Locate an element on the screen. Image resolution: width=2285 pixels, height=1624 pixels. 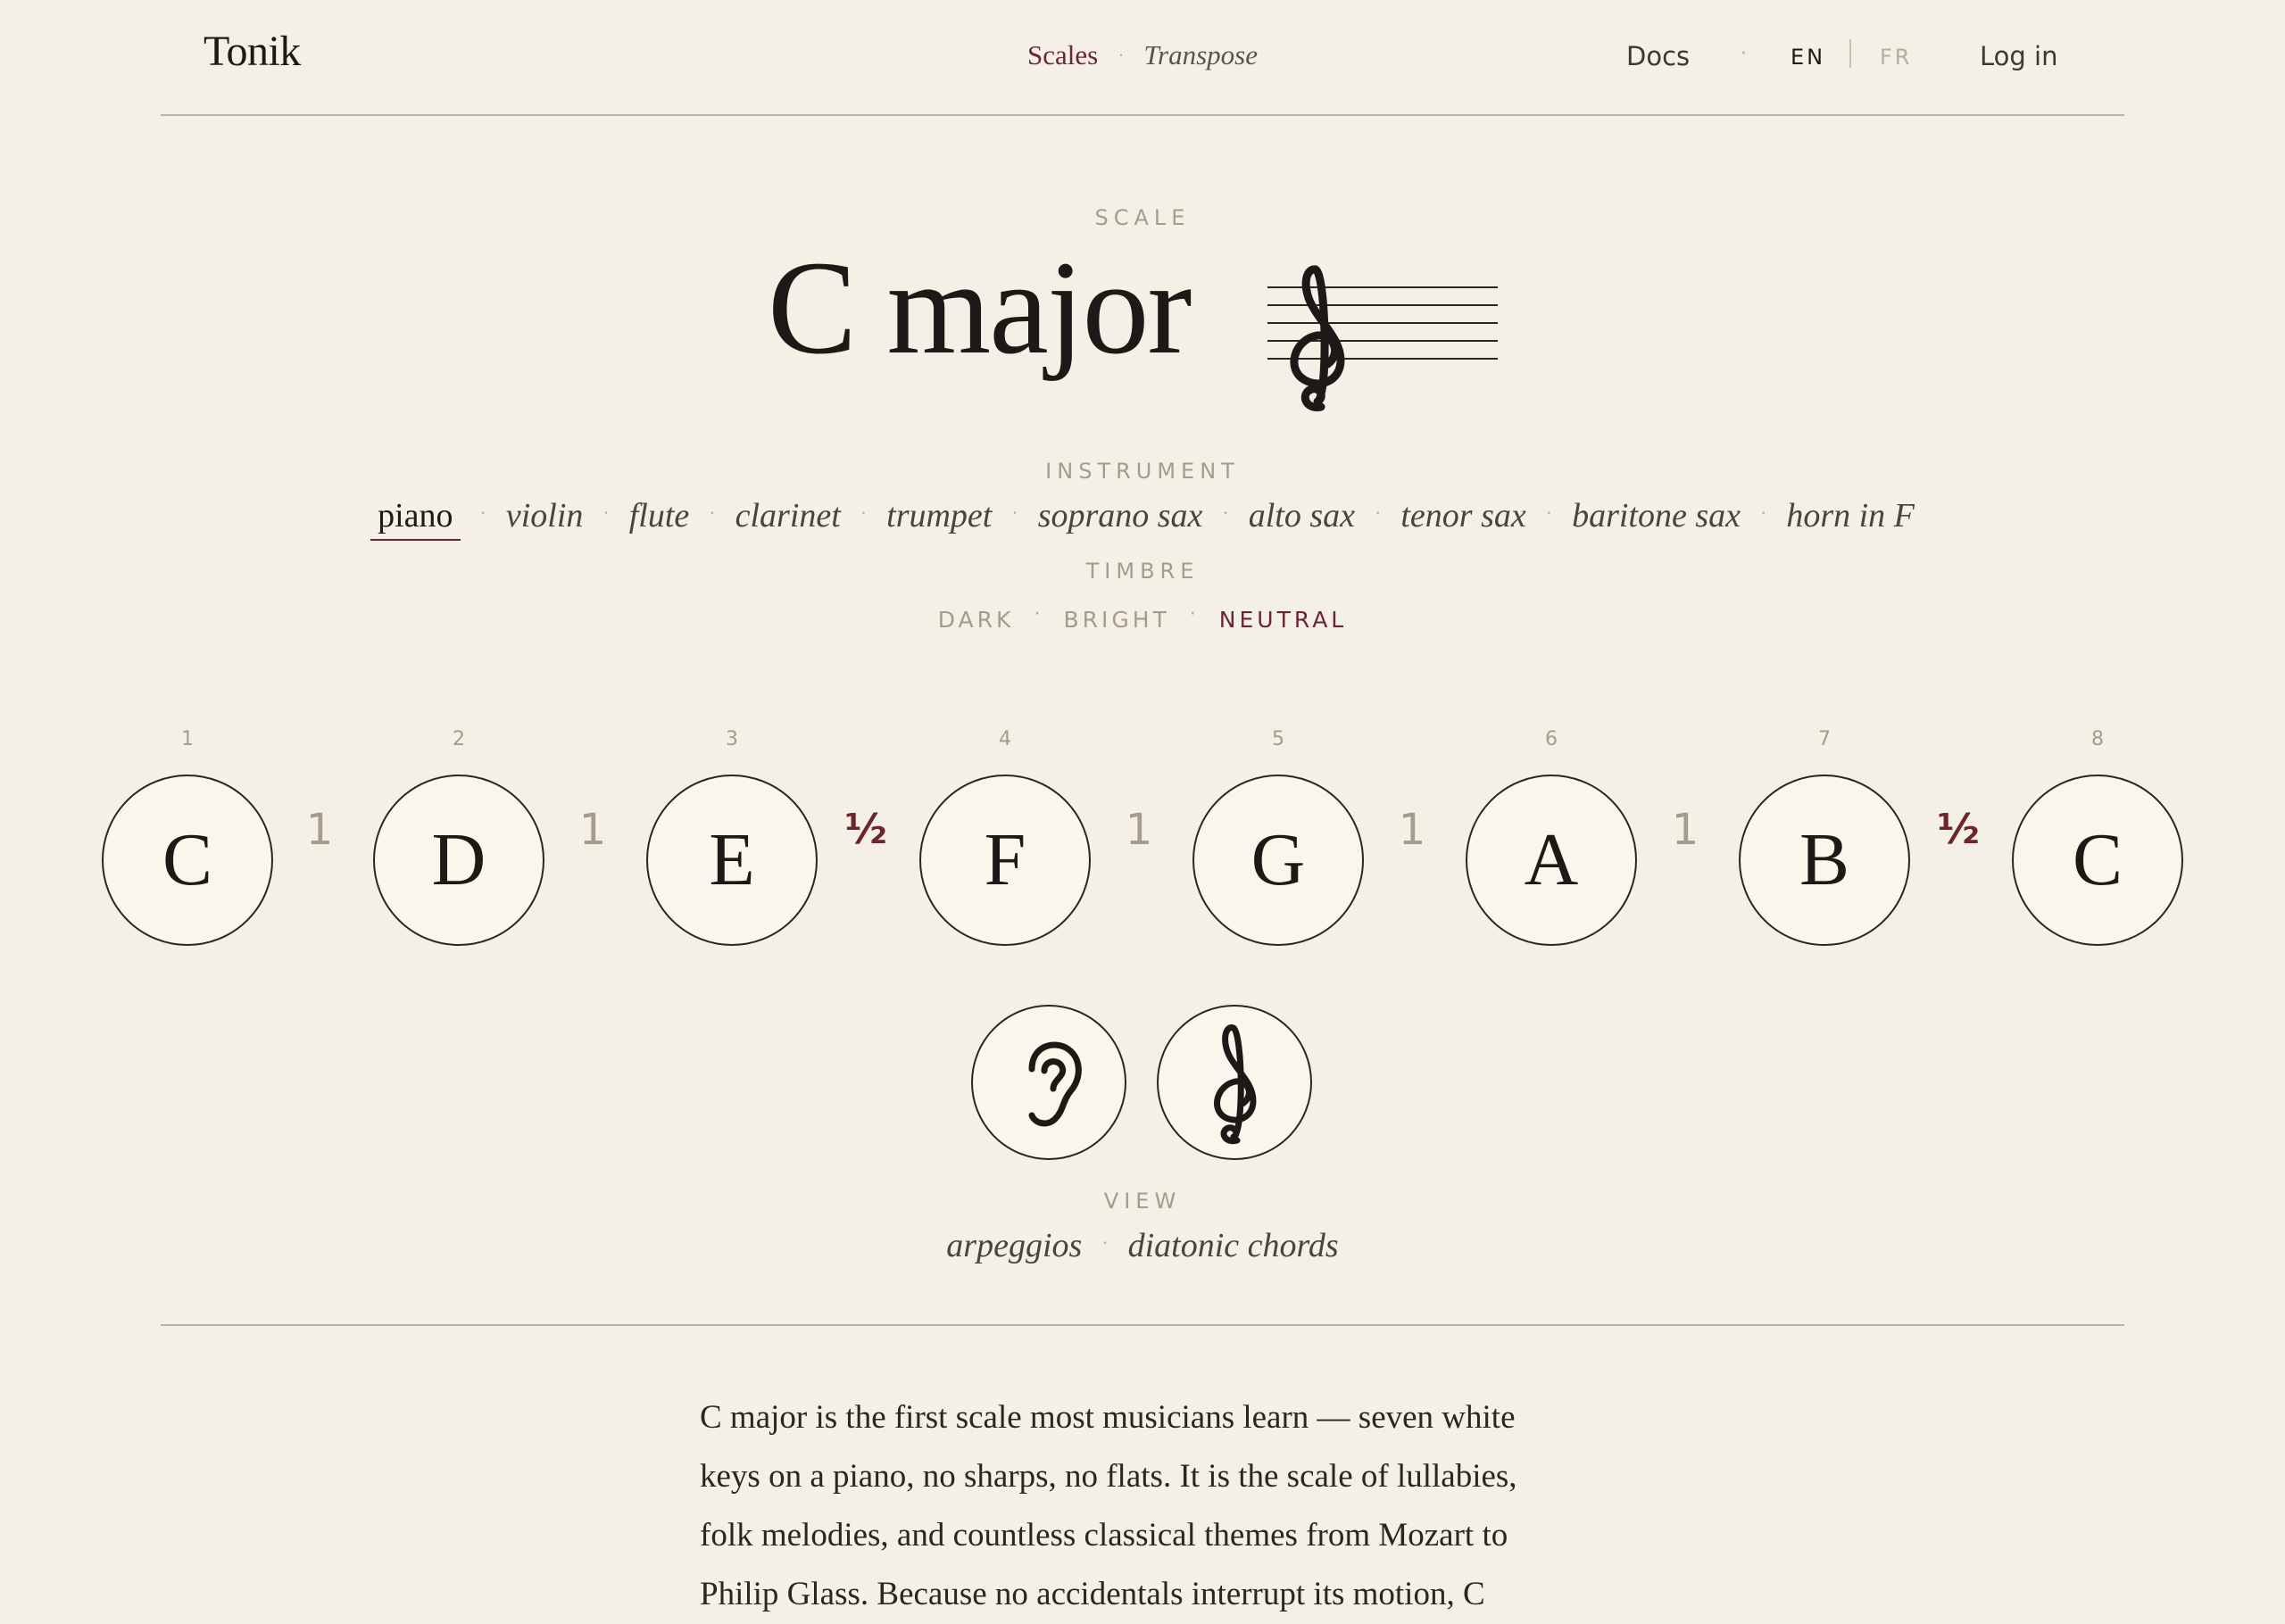
view-selector: arpeggios · diatonic chords is located at coordinates (1142, 1245).